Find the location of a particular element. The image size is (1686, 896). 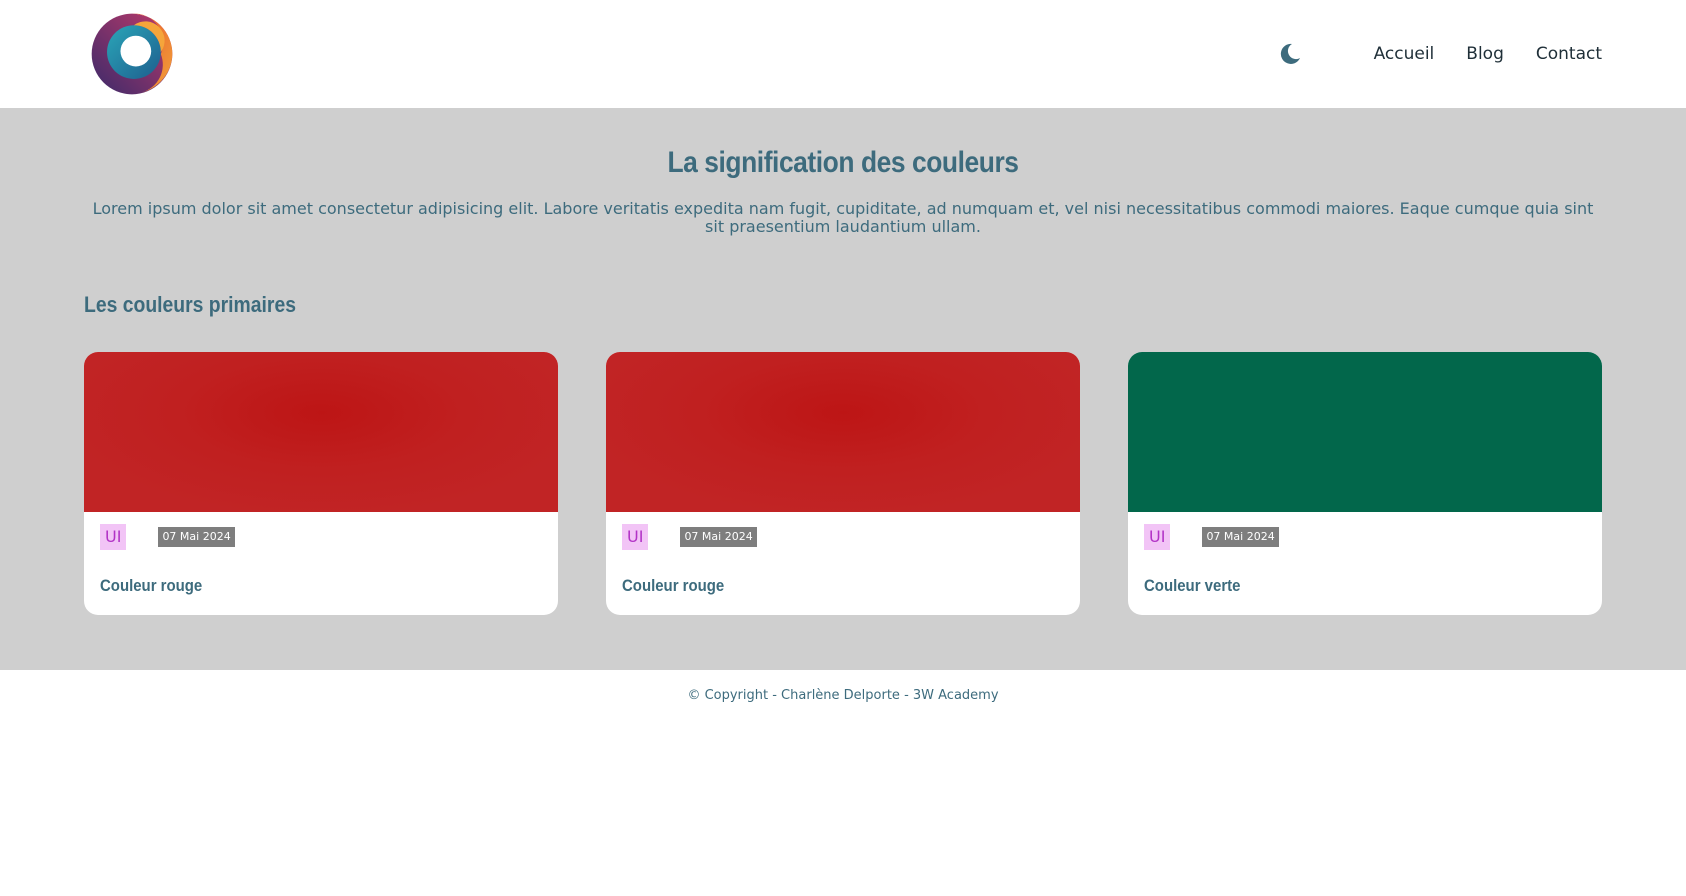

nav-link-accueil: Accueil is located at coordinates (1404, 54).